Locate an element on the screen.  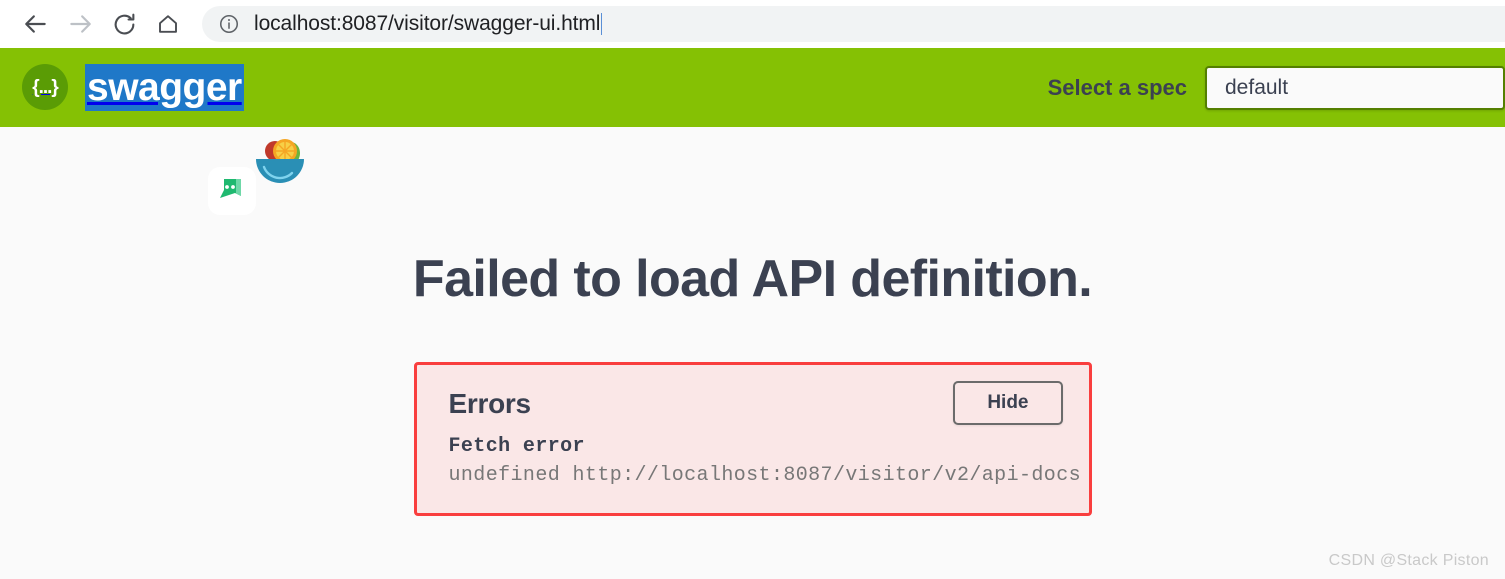
swagger-logo-text: swagger is located at coordinates (164, 87).